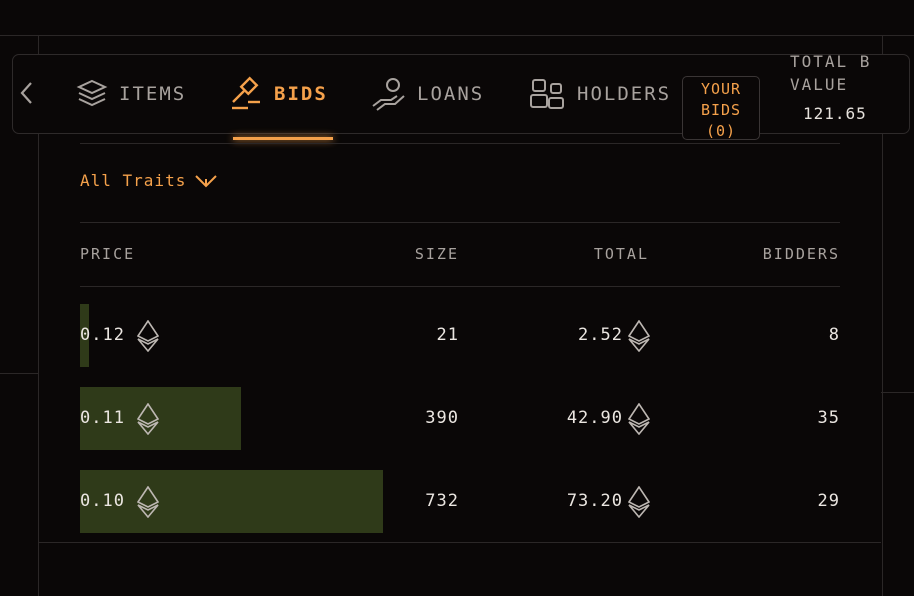  I want to click on your-bids-button: YOUR BIDS (0), so click(721, 108).